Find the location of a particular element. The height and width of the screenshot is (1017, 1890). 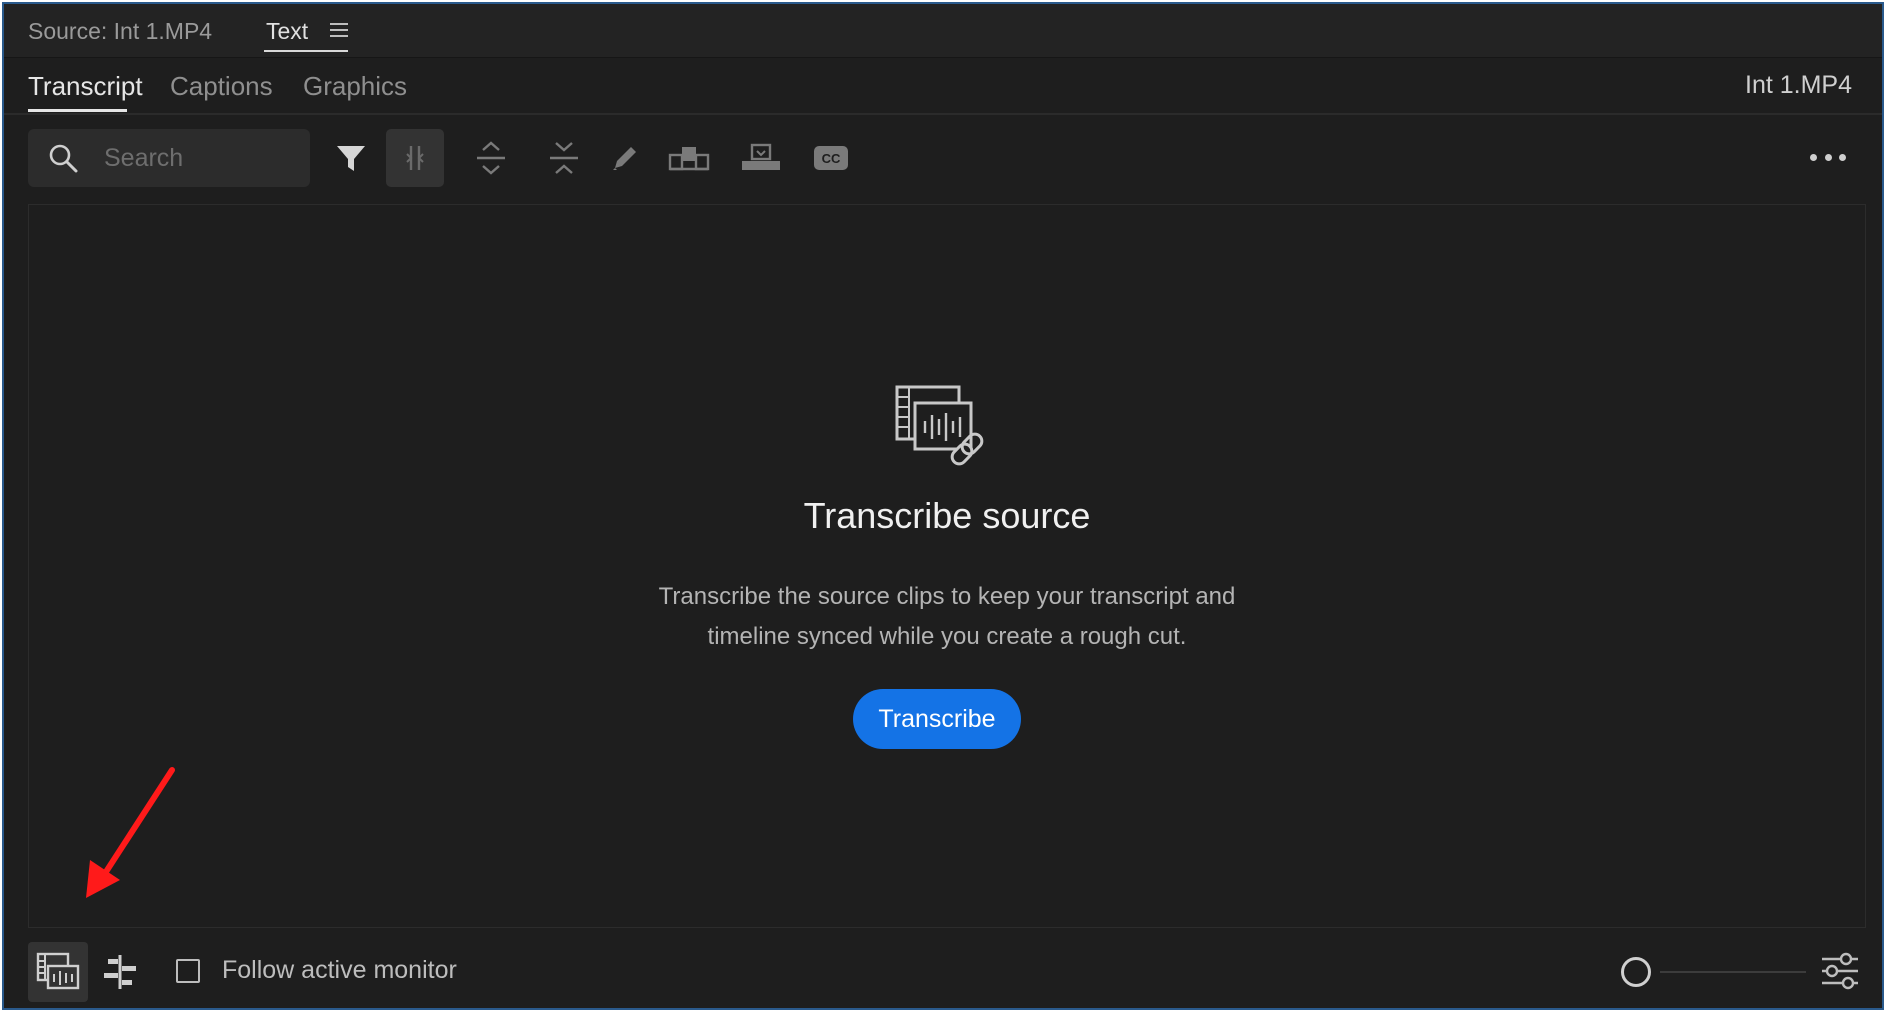

active-tab-underline is located at coordinates (77, 110).